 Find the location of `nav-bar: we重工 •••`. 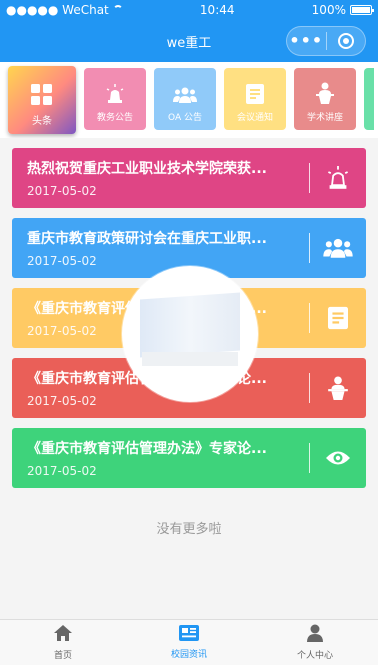

nav-bar: we重工 ••• is located at coordinates (189, 41).